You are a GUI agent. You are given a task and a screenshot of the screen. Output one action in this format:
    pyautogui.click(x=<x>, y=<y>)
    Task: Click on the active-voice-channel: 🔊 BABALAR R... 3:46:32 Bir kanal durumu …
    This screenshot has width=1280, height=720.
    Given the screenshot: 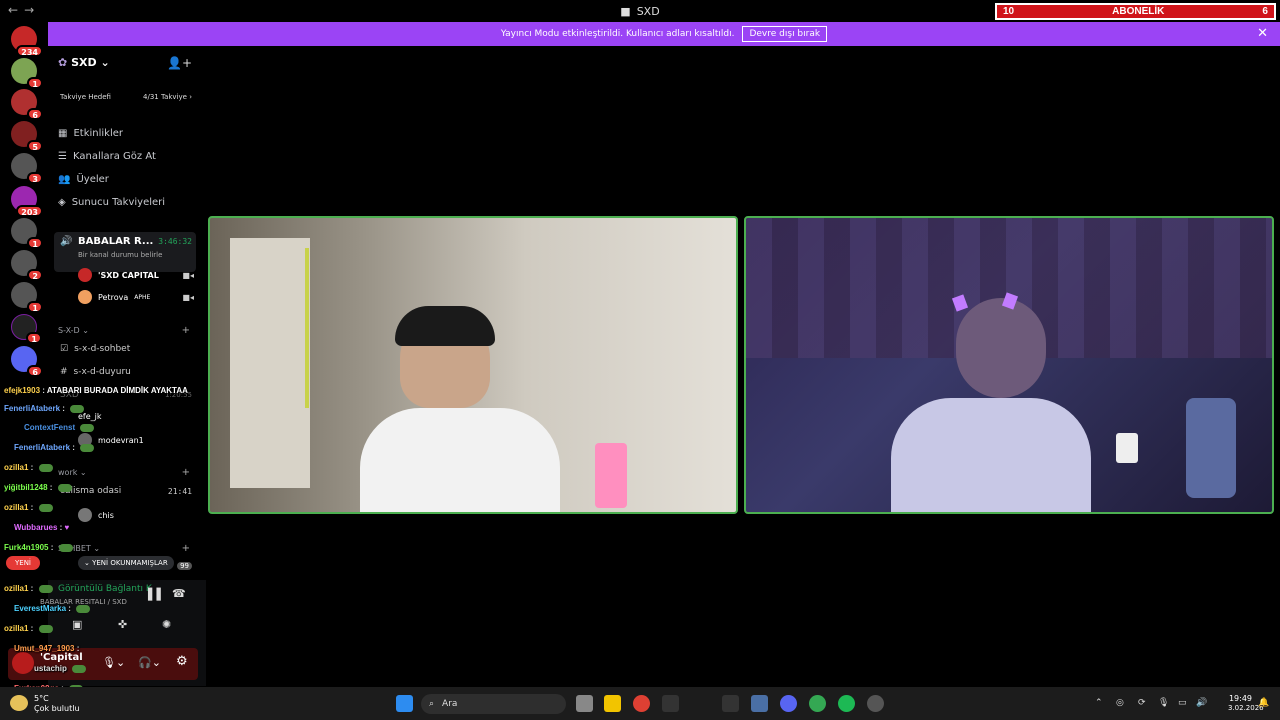 What is the action you would take?
    pyautogui.click(x=125, y=252)
    